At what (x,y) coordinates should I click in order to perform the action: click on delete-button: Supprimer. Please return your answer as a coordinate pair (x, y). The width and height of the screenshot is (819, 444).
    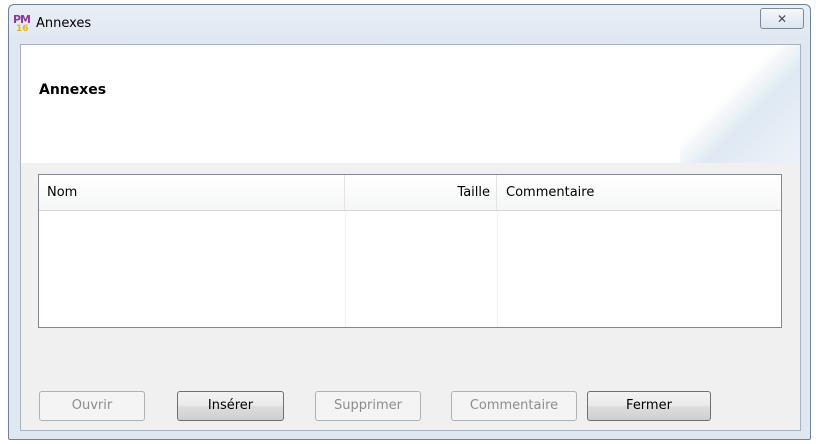
    Looking at the image, I should click on (368, 406).